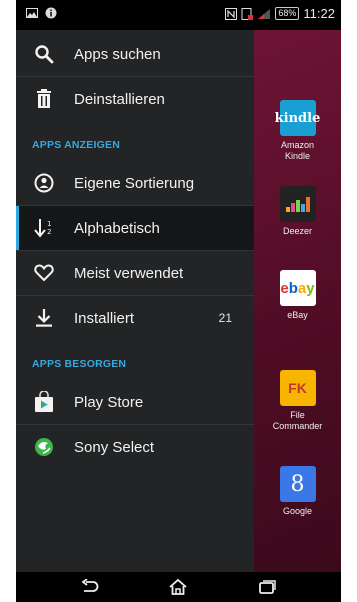  What do you see at coordinates (297, 315) in the screenshot?
I see `app-label: eBay` at bounding box center [297, 315].